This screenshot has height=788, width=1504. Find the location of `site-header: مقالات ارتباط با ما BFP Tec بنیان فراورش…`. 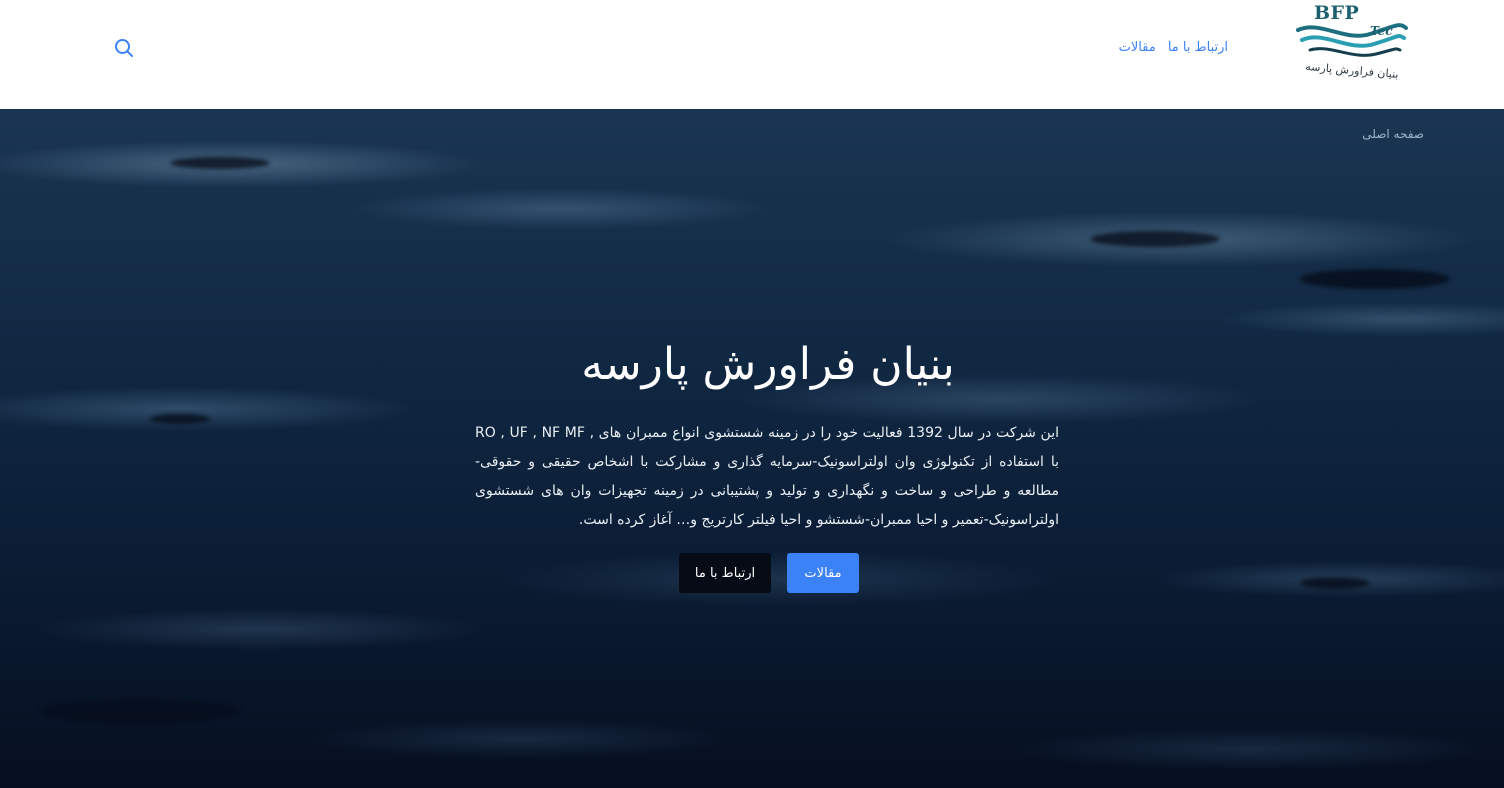

site-header: مقالات ارتباط با ما BFP Tec بنیان فراورش… is located at coordinates (752, 54).